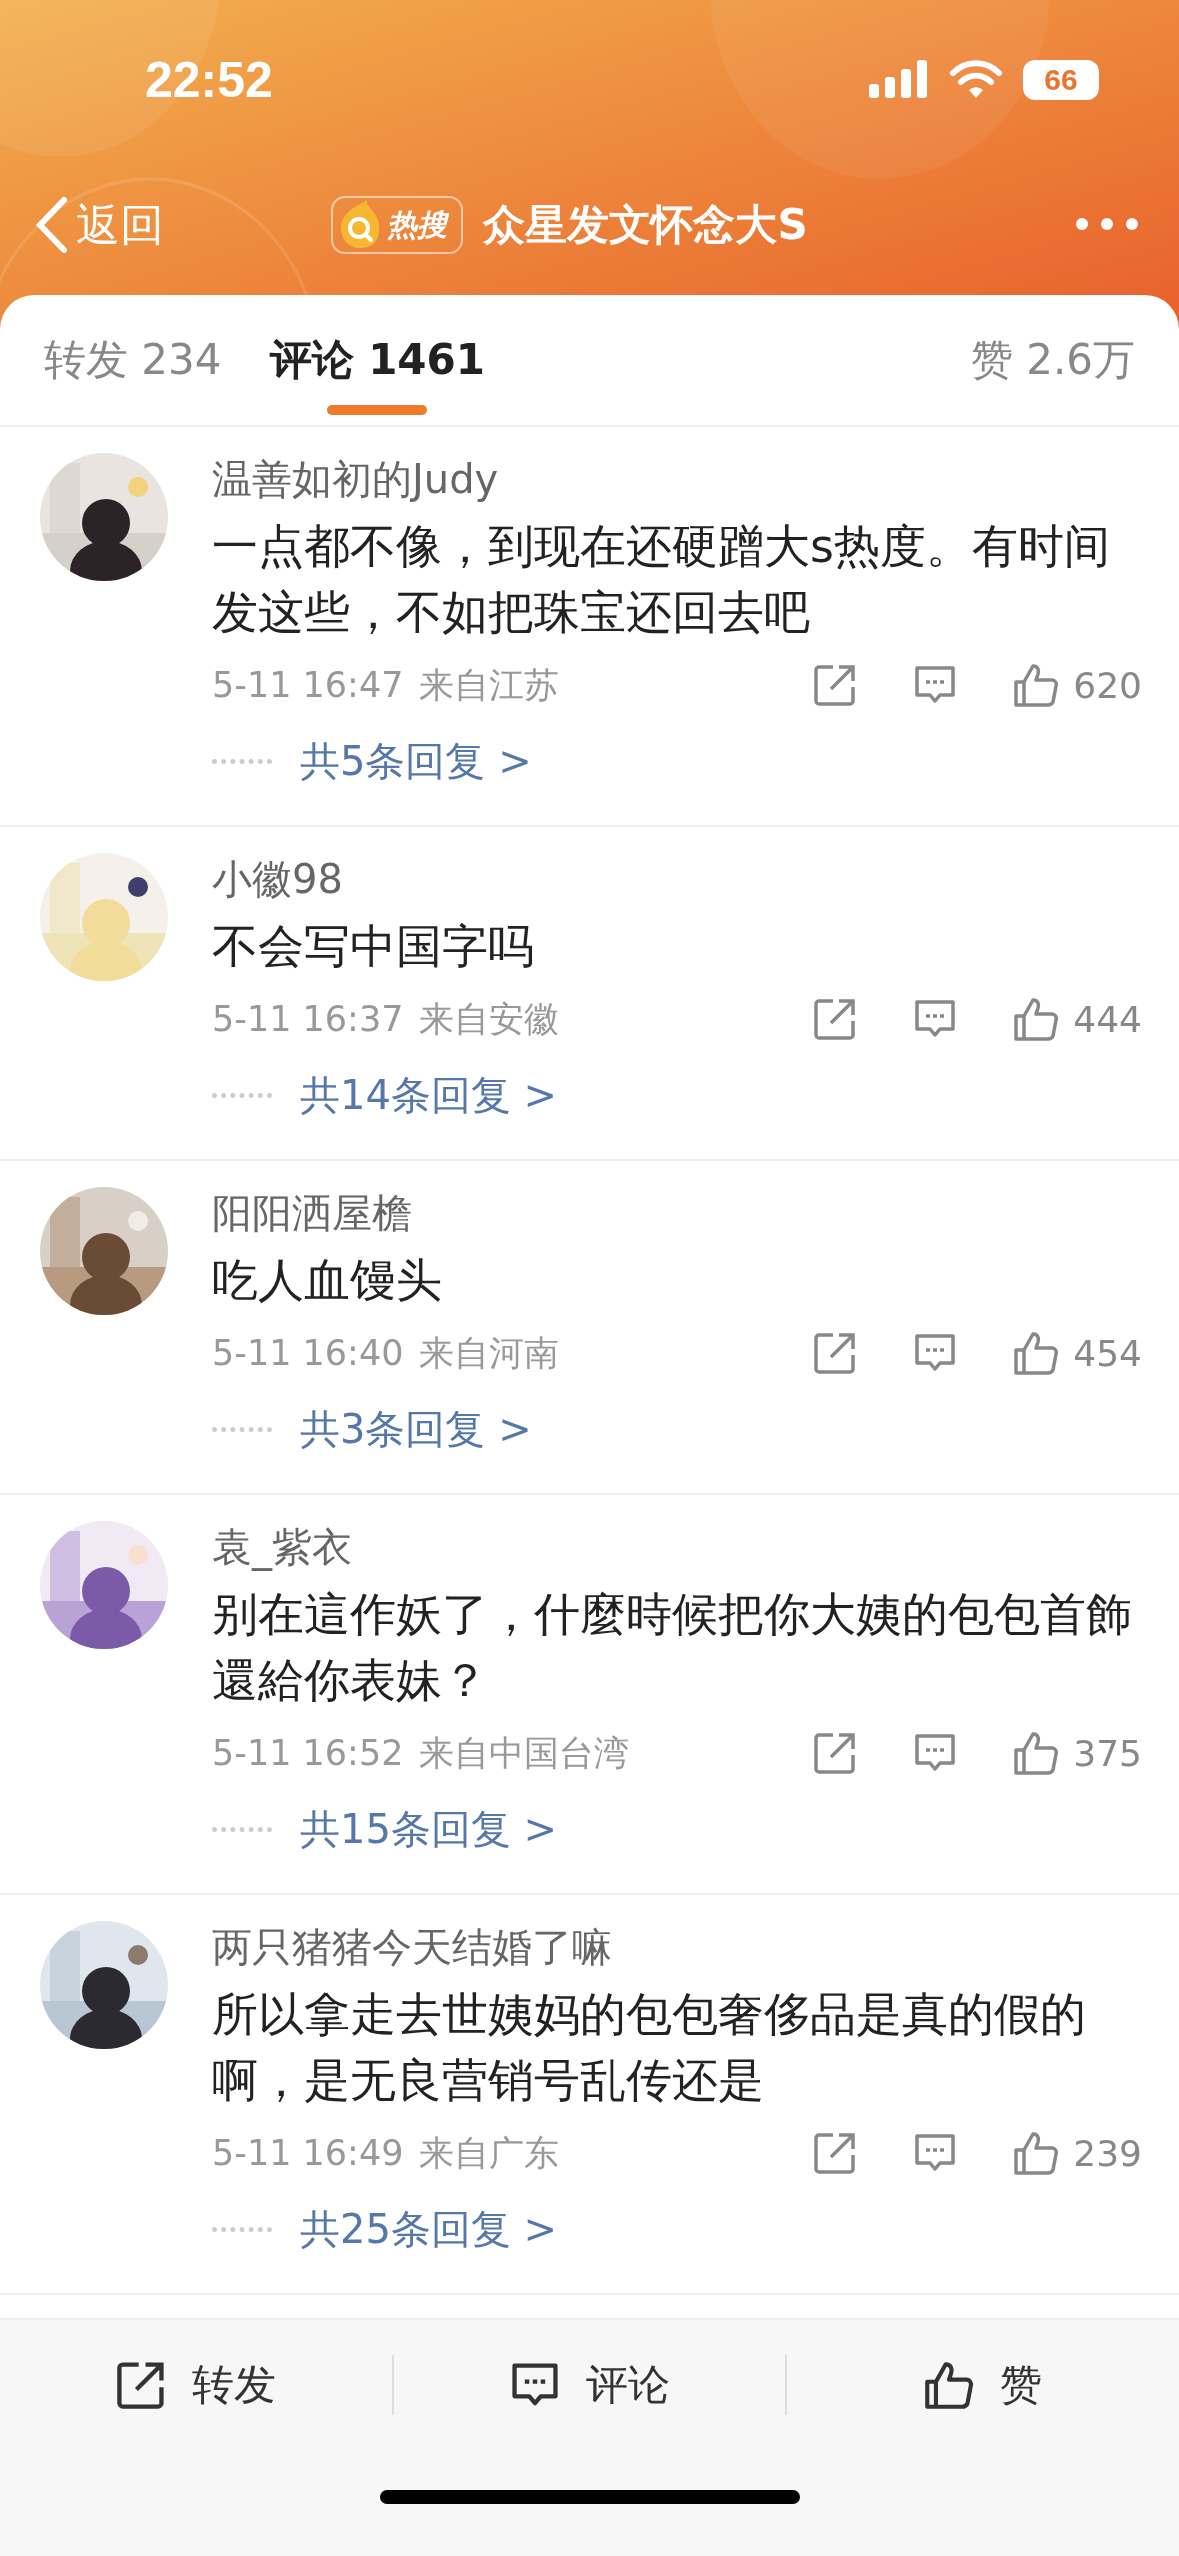  Describe the element at coordinates (429, 2229) in the screenshot. I see `replies-link: 共25条回复 >` at that location.